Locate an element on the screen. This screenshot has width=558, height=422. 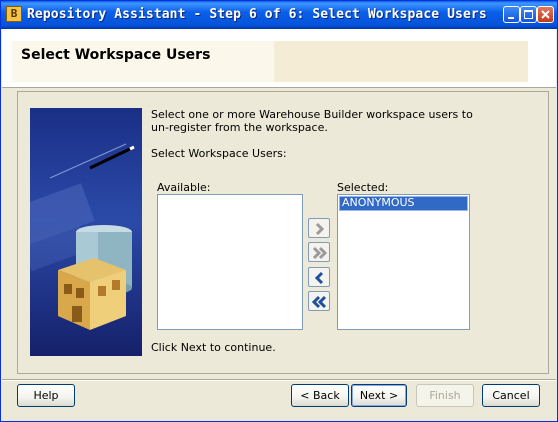
double-chevron-left-icon is located at coordinates (319, 302).